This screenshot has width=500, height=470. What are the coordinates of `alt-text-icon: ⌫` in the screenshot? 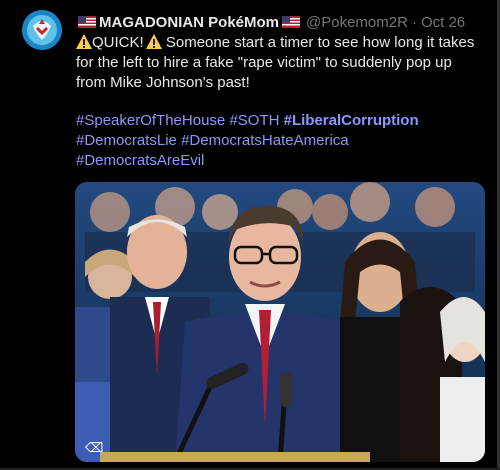 It's located at (94, 448).